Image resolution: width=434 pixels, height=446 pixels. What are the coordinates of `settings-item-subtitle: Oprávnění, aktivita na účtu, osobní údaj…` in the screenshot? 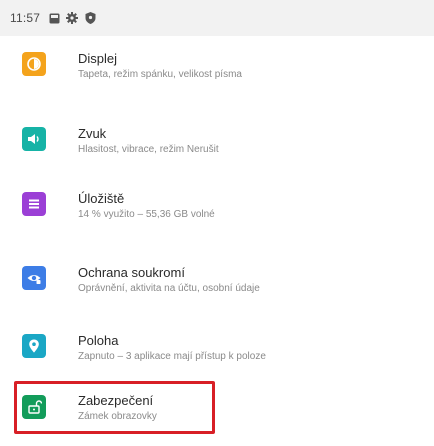 It's located at (169, 288).